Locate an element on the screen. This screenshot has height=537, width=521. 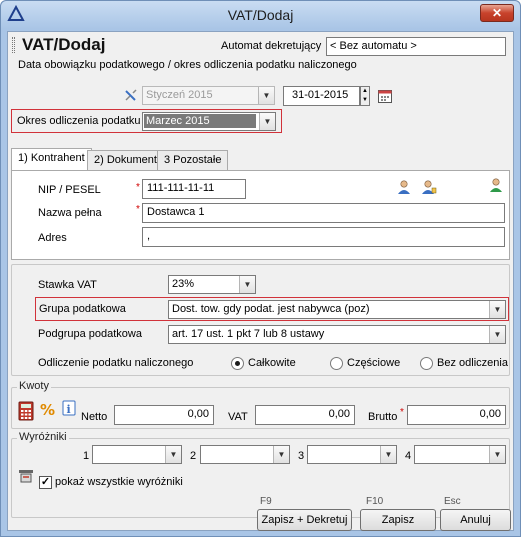
close-button: ✕ is located at coordinates (497, 13).